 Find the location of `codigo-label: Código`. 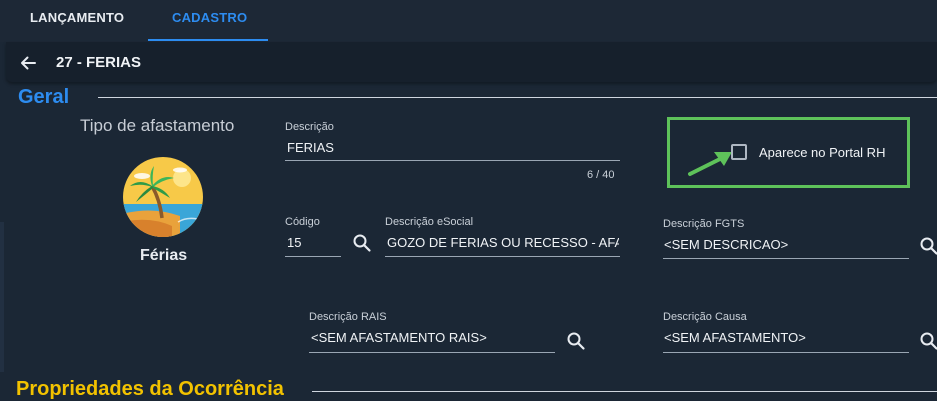

codigo-label: Código is located at coordinates (302, 222).